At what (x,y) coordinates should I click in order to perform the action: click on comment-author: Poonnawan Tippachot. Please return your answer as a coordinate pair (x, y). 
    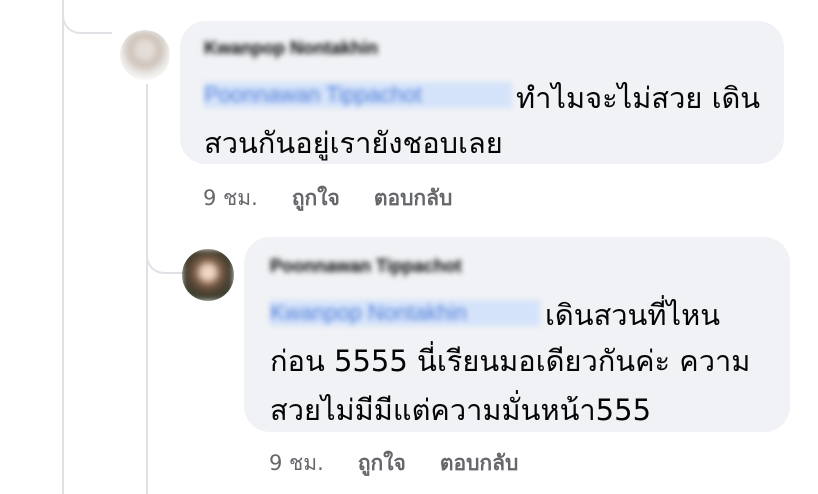
    Looking at the image, I should click on (402, 266).